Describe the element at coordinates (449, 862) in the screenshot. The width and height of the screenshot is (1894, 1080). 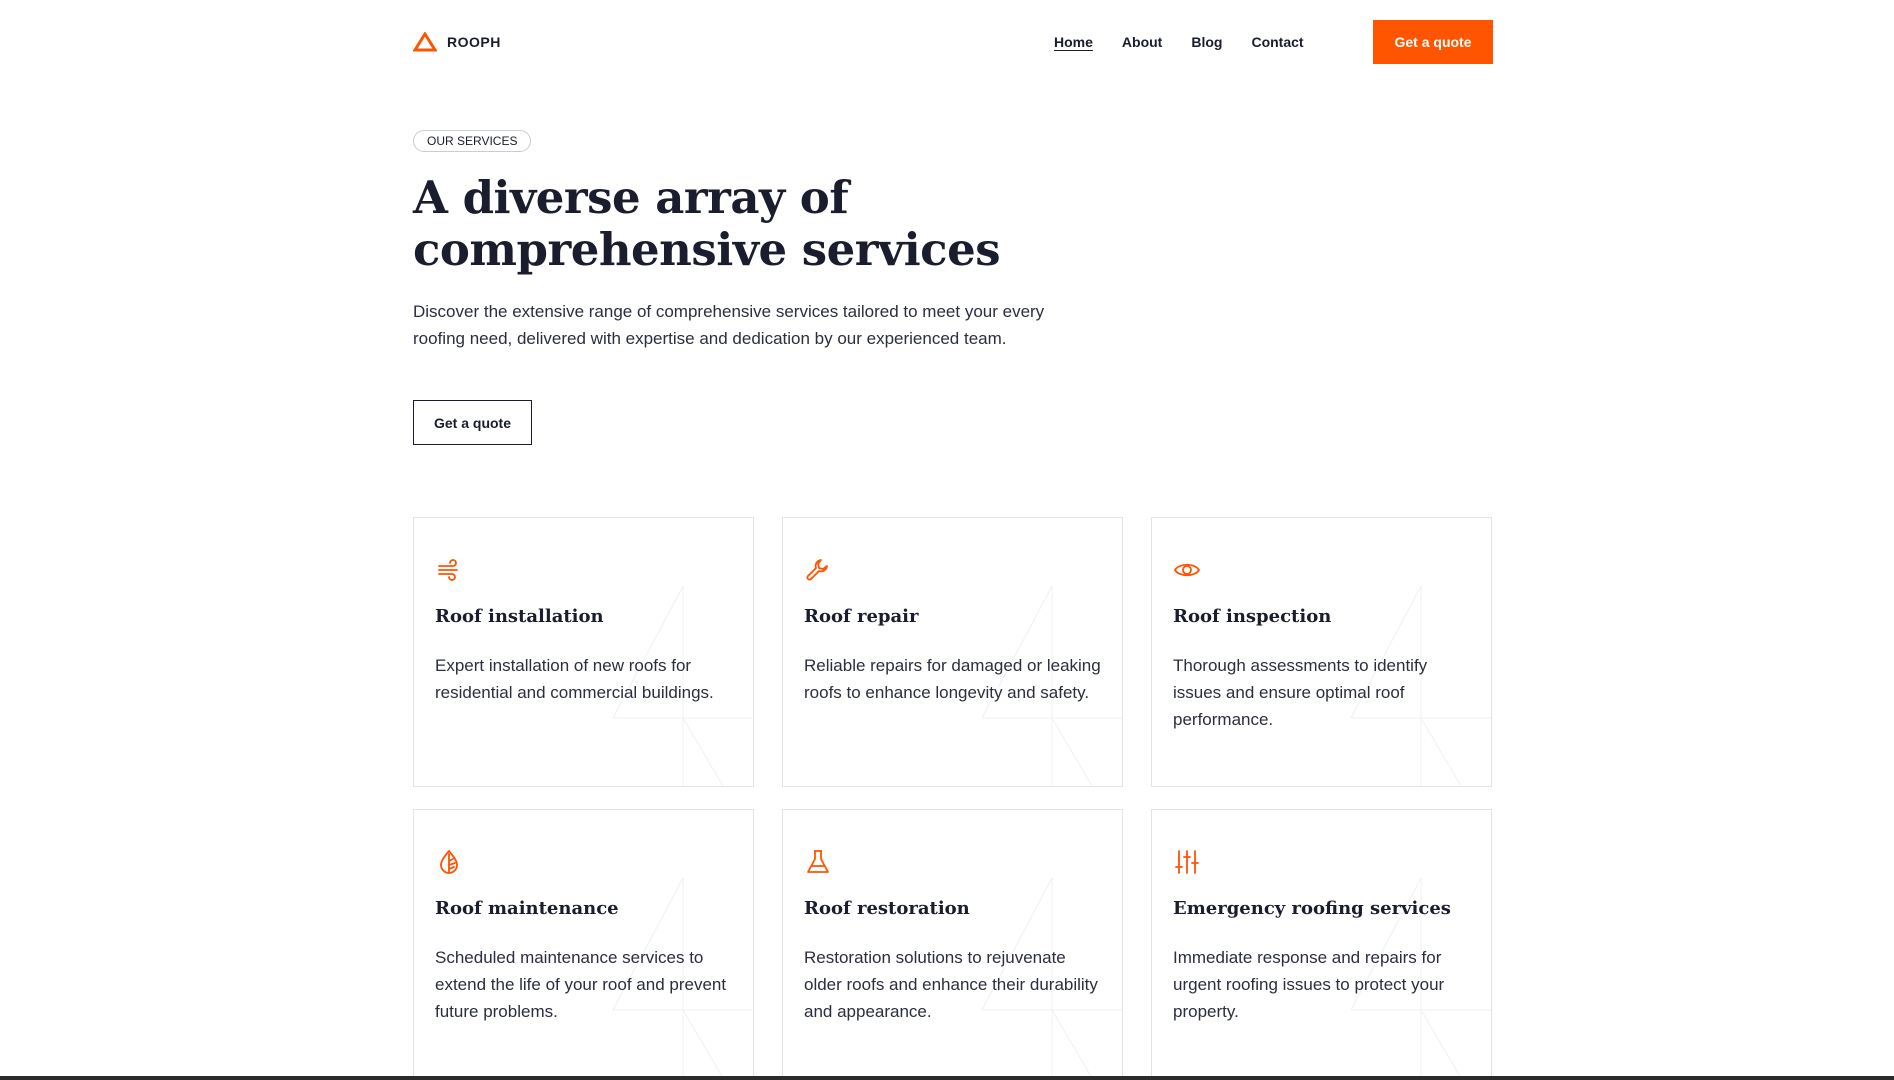
I see `drop-icon` at that location.